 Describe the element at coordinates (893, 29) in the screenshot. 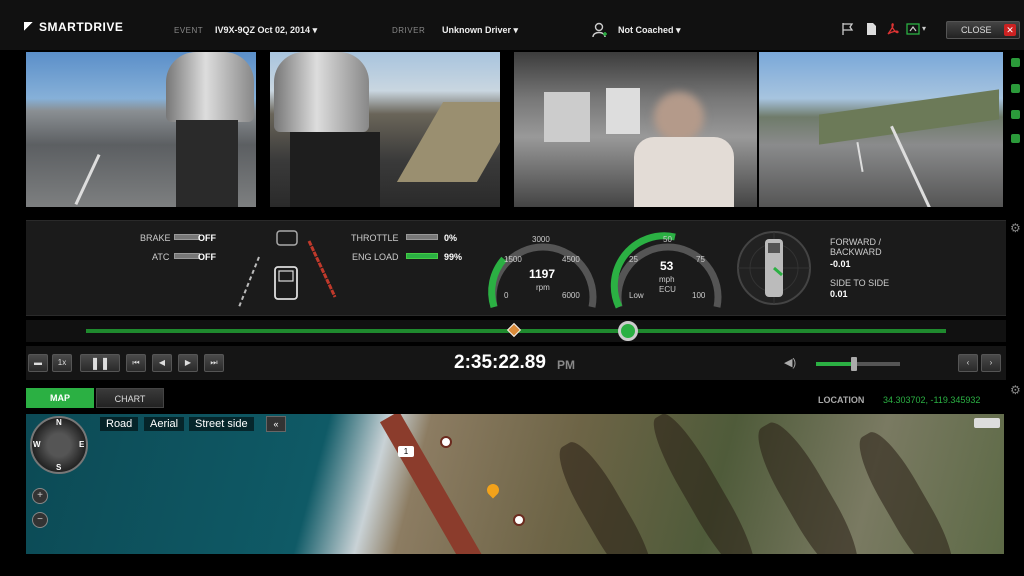

I see `pdf-icon` at that location.